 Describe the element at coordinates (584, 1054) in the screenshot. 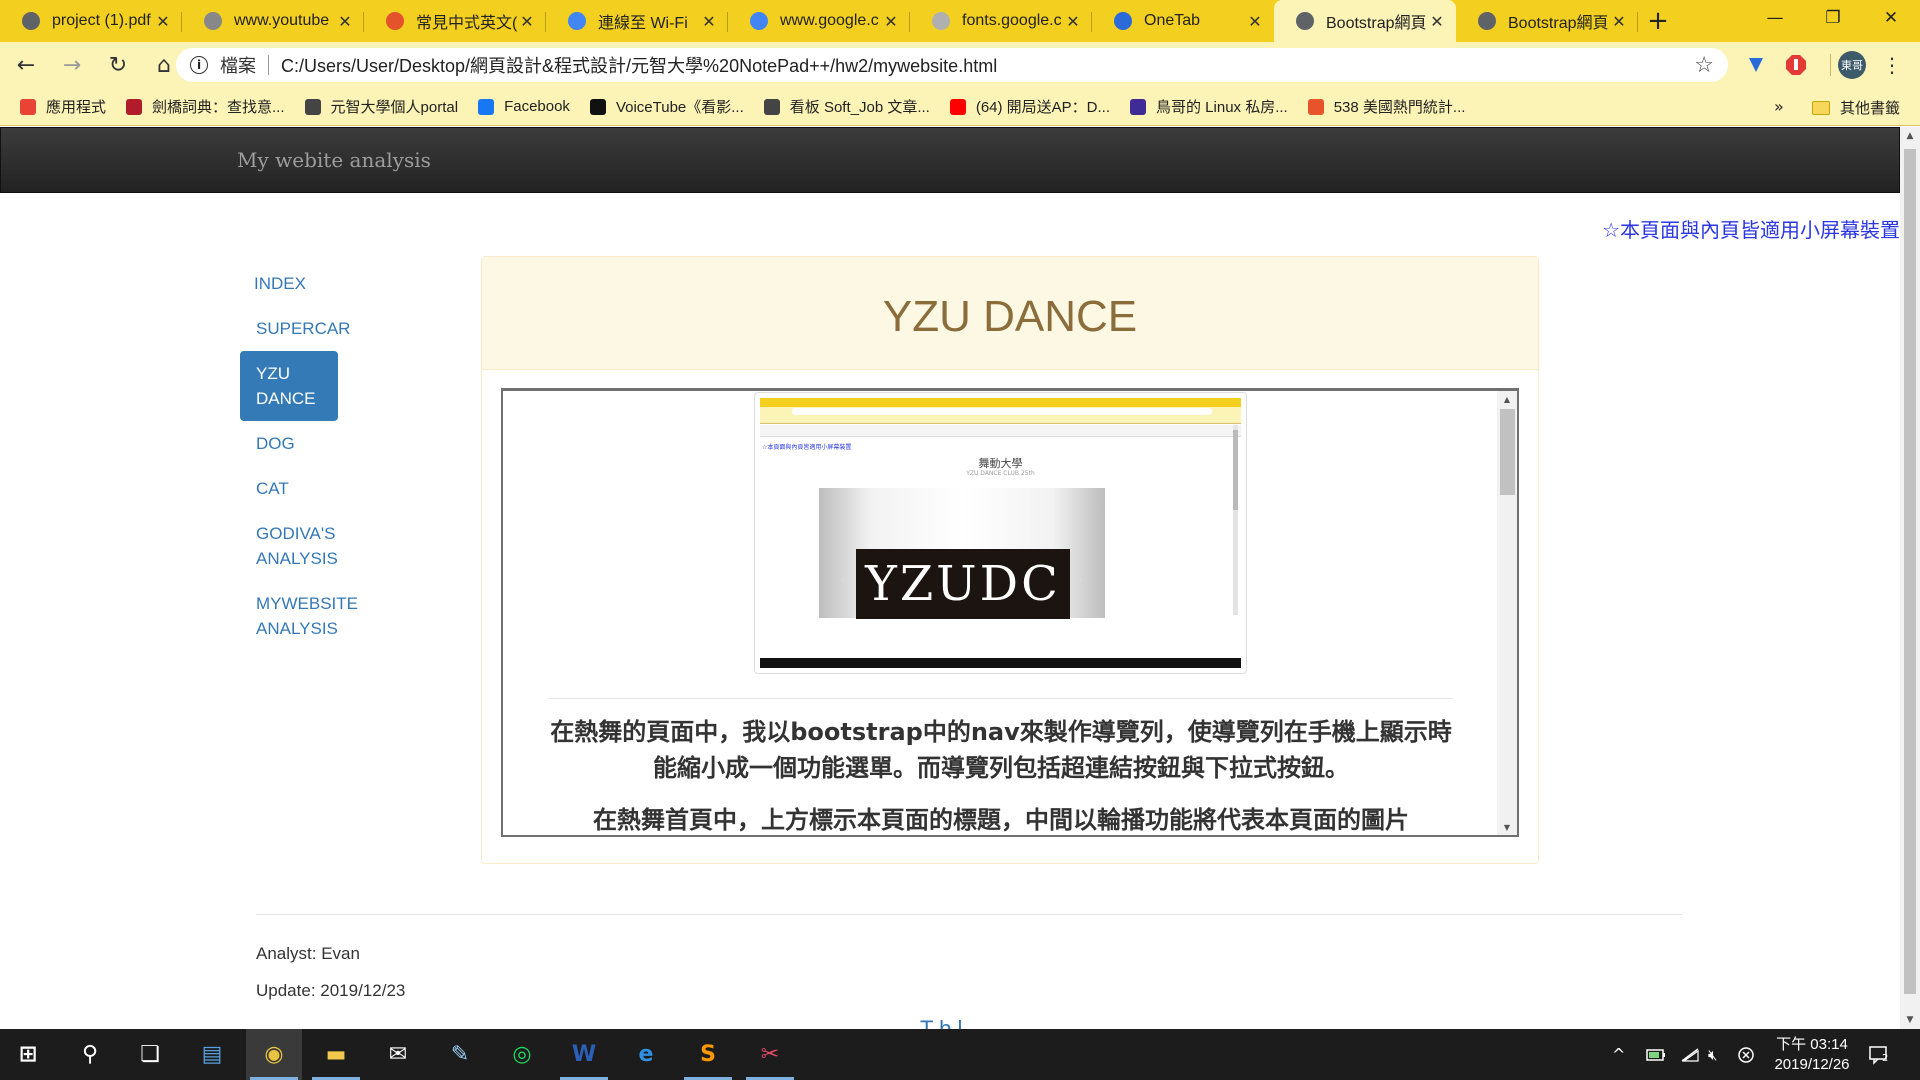

I see `word-app: W` at that location.